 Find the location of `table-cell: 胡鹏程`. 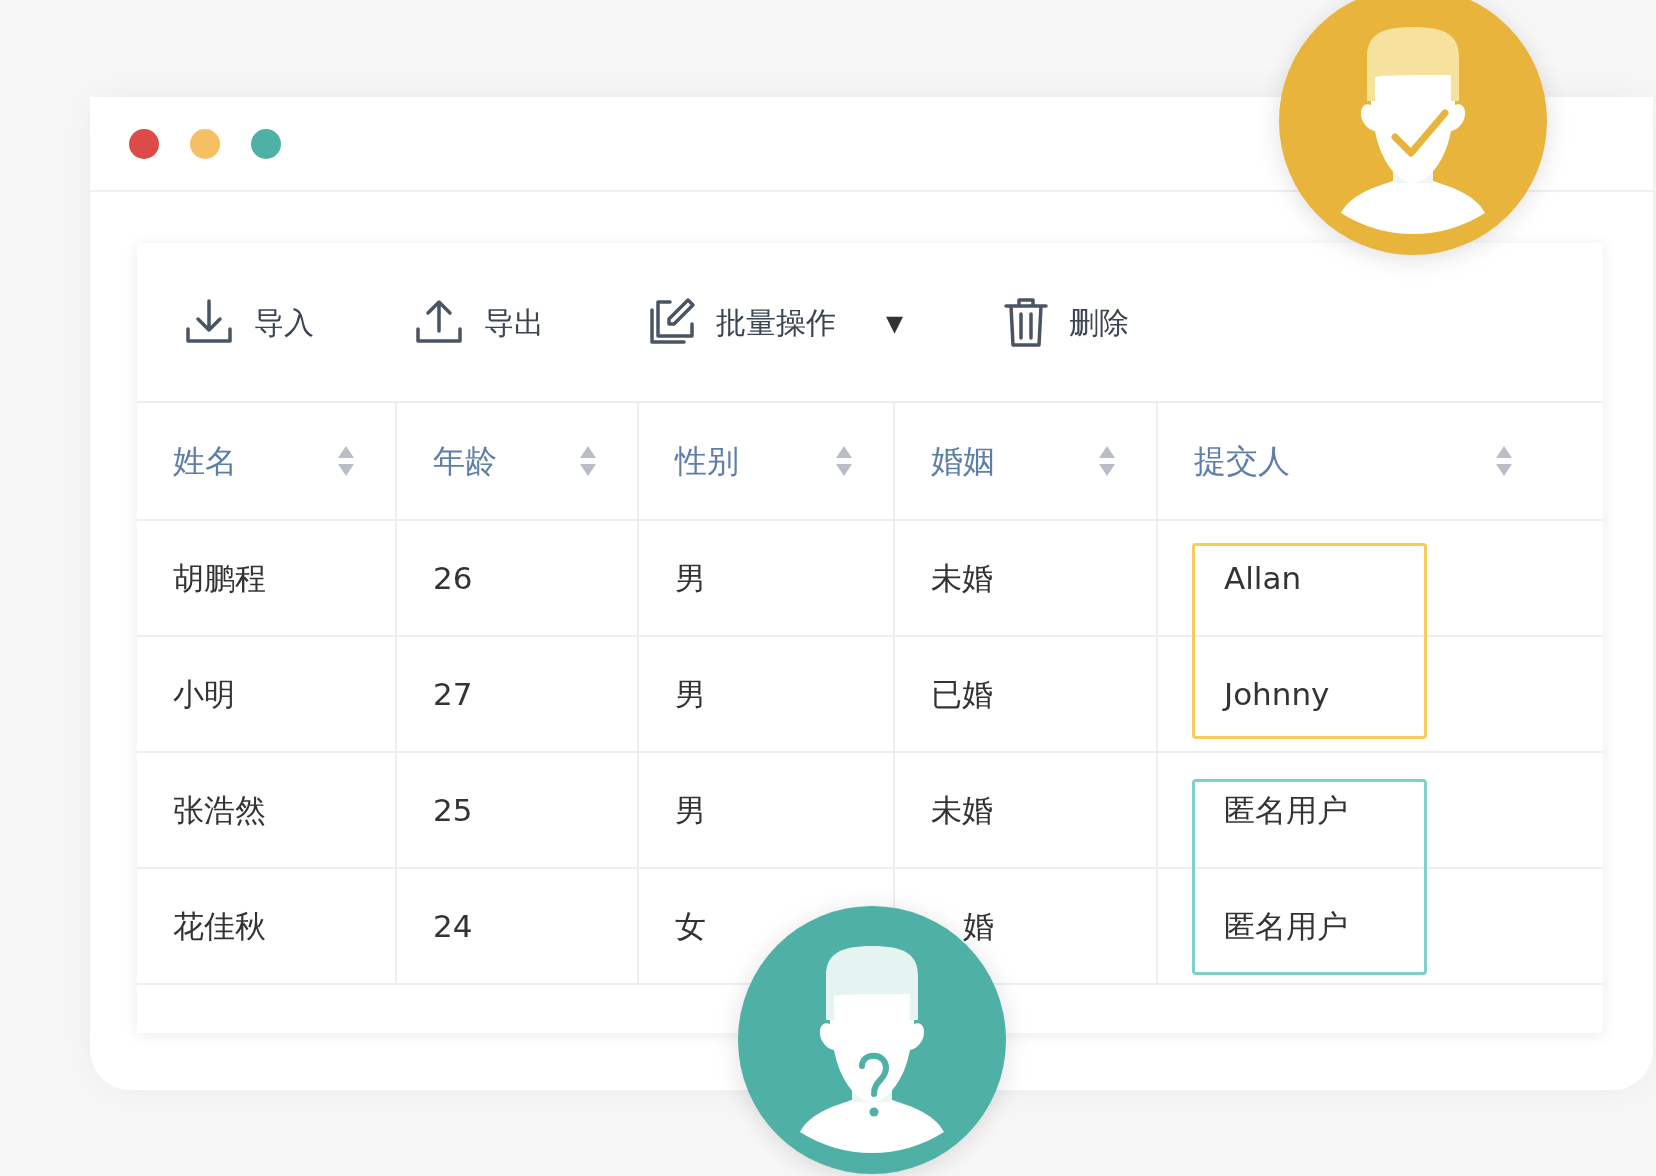

table-cell: 胡鹏程 is located at coordinates (267, 578).